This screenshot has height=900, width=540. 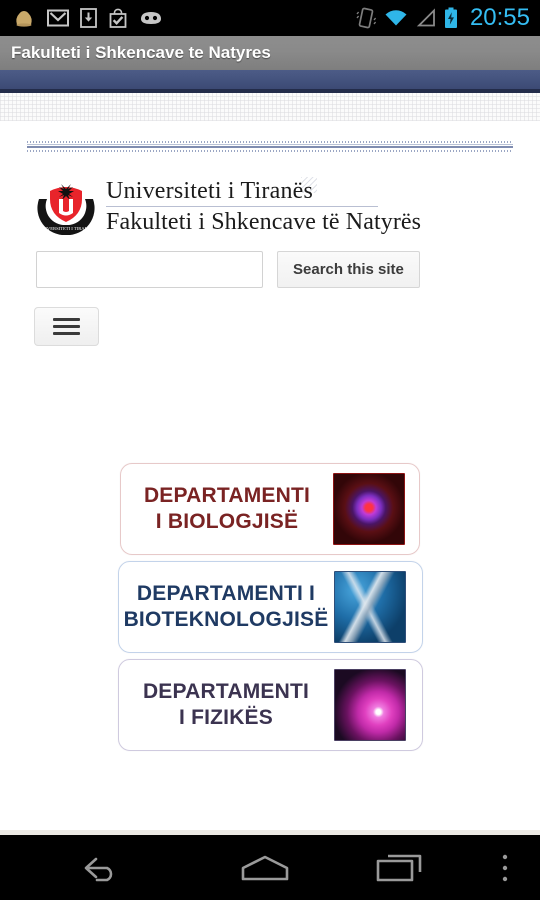 I want to click on department-card-biology: DEPARTAMENTI I BIOLOGJISË, so click(x=270, y=509).